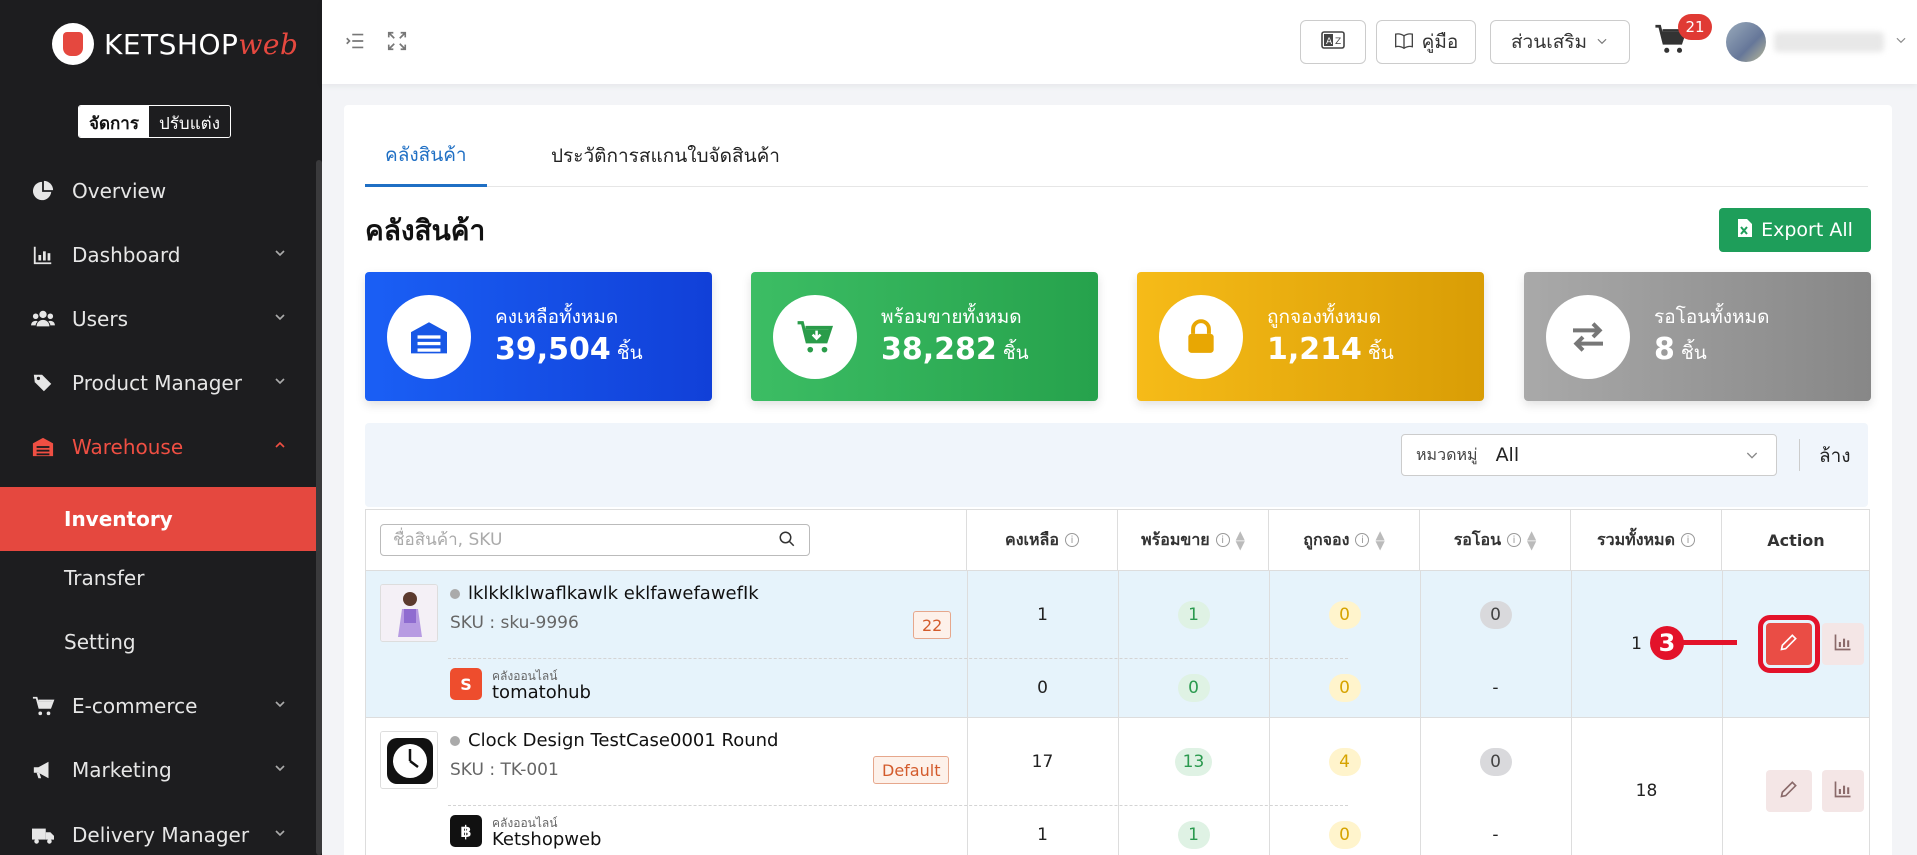  Describe the element at coordinates (1193, 540) in the screenshot. I see `column-header-ready: พร้อมขาย i ▲ ▼` at that location.